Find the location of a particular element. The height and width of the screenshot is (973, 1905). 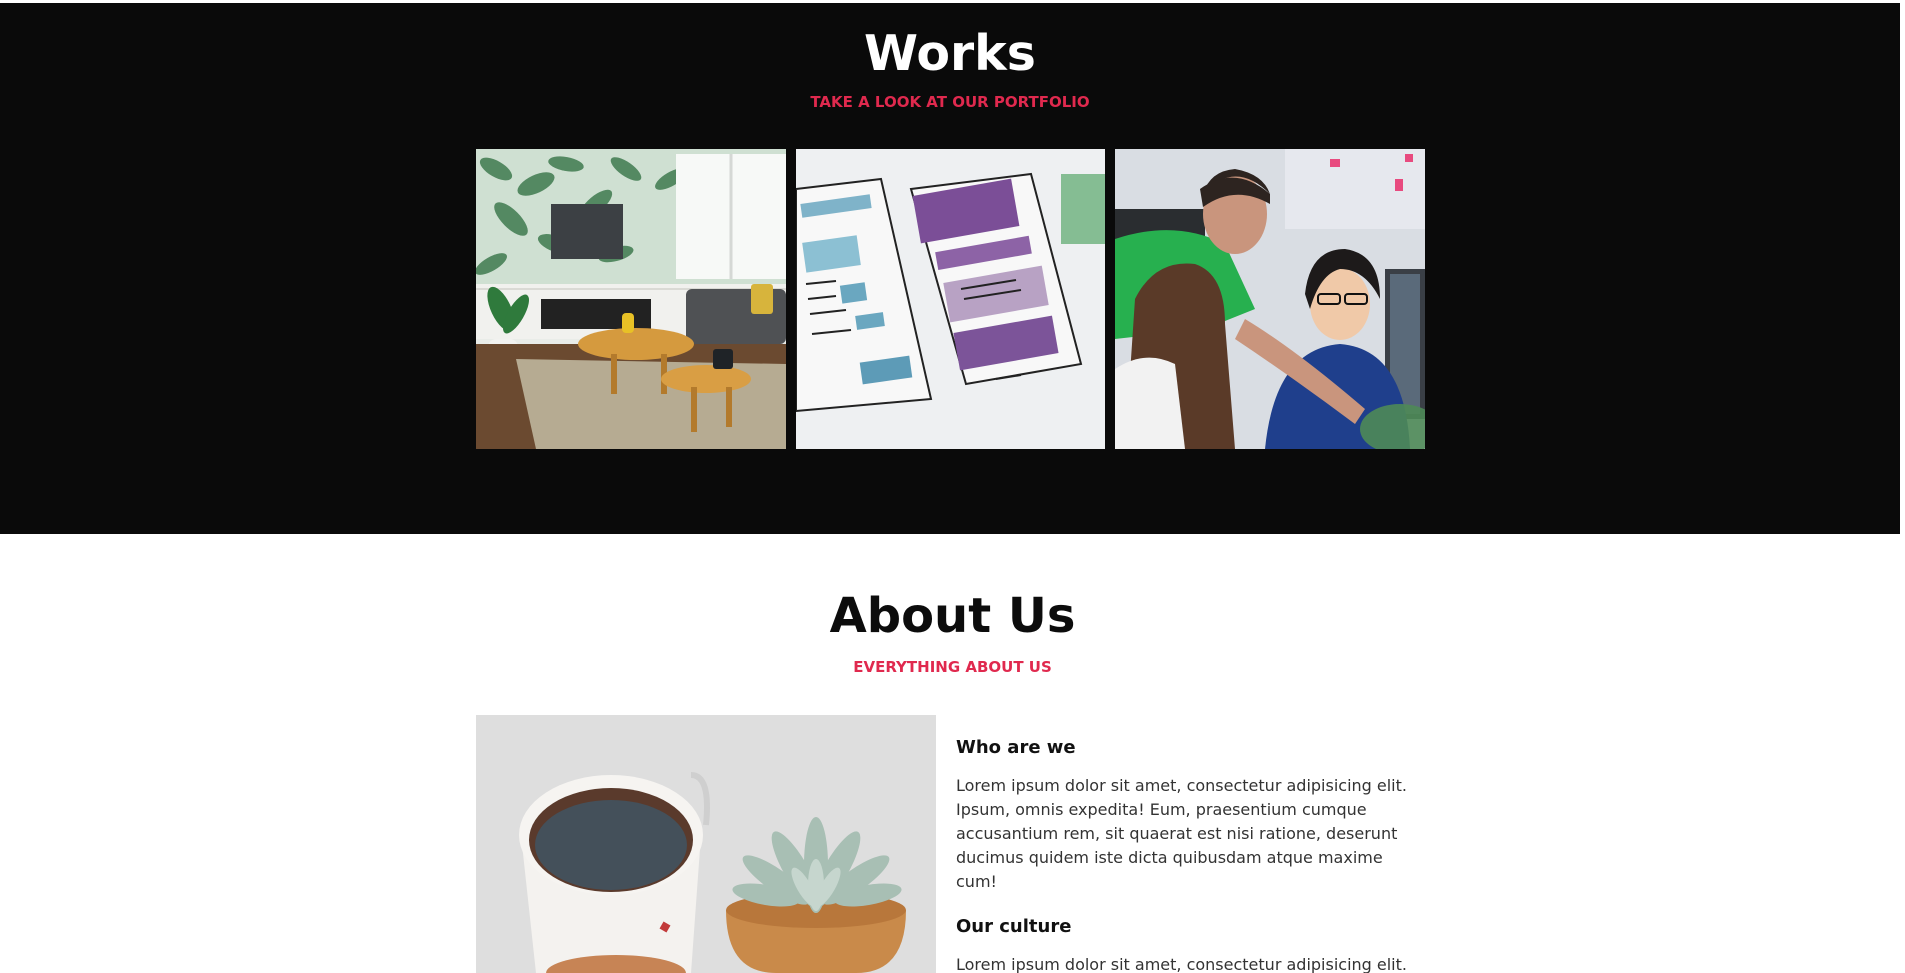

team-at-computer-image is located at coordinates (1270, 299).